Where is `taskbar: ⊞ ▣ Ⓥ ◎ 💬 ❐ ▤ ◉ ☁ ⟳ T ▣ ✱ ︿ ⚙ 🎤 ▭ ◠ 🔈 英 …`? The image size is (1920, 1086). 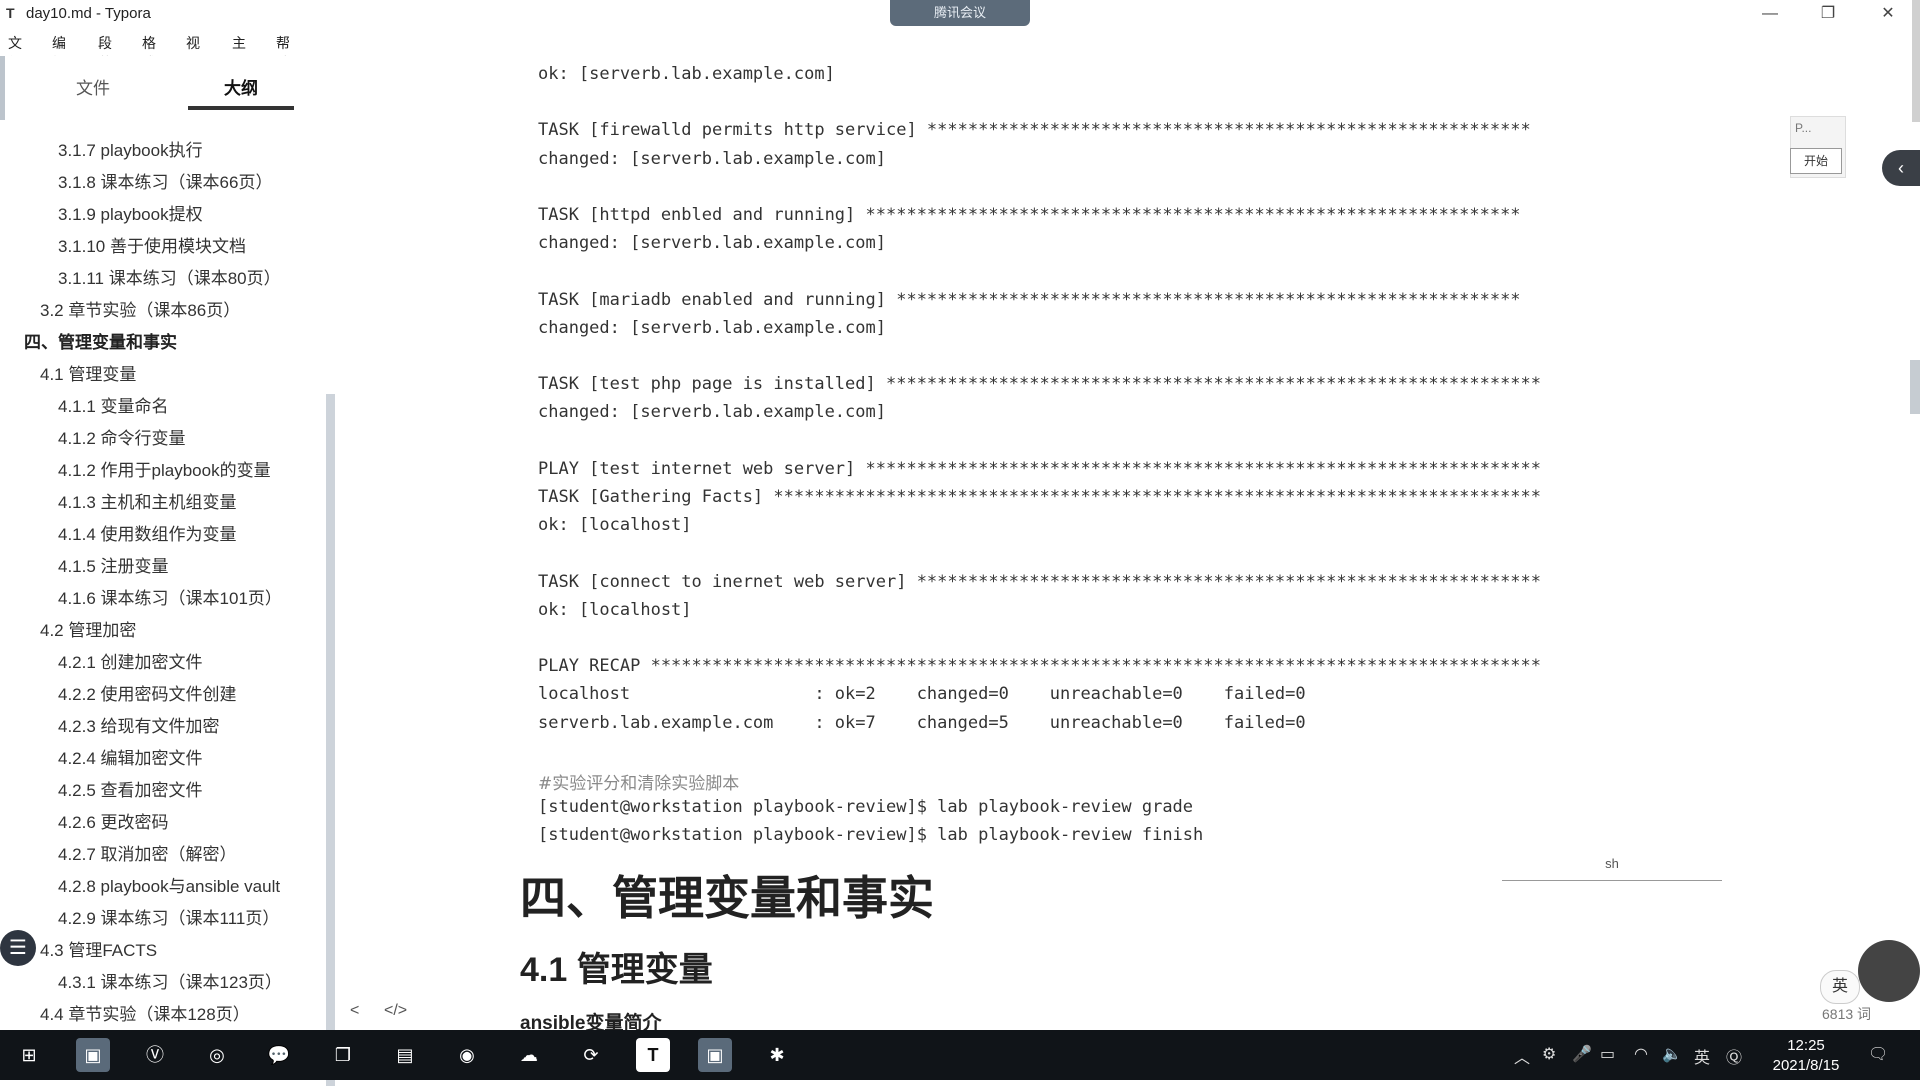 taskbar: ⊞ ▣ Ⓥ ◎ 💬 ❐ ▤ ◉ ☁ ⟳ T ▣ ✱ ︿ ⚙ 🎤 ▭ ◠ 🔈 英 … is located at coordinates (960, 1055).